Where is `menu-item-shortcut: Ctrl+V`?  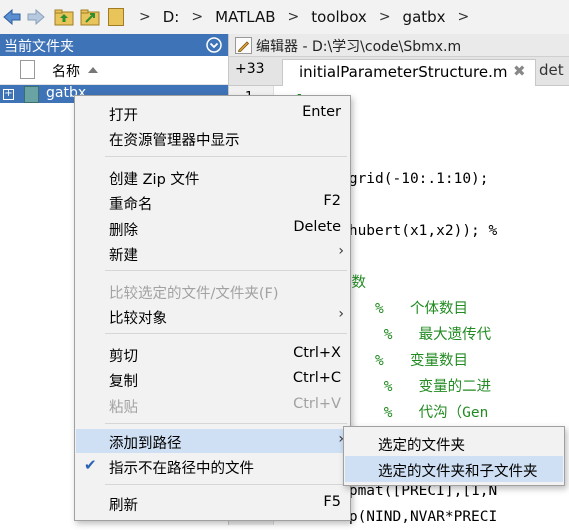
menu-item-shortcut: Ctrl+V is located at coordinates (317, 404).